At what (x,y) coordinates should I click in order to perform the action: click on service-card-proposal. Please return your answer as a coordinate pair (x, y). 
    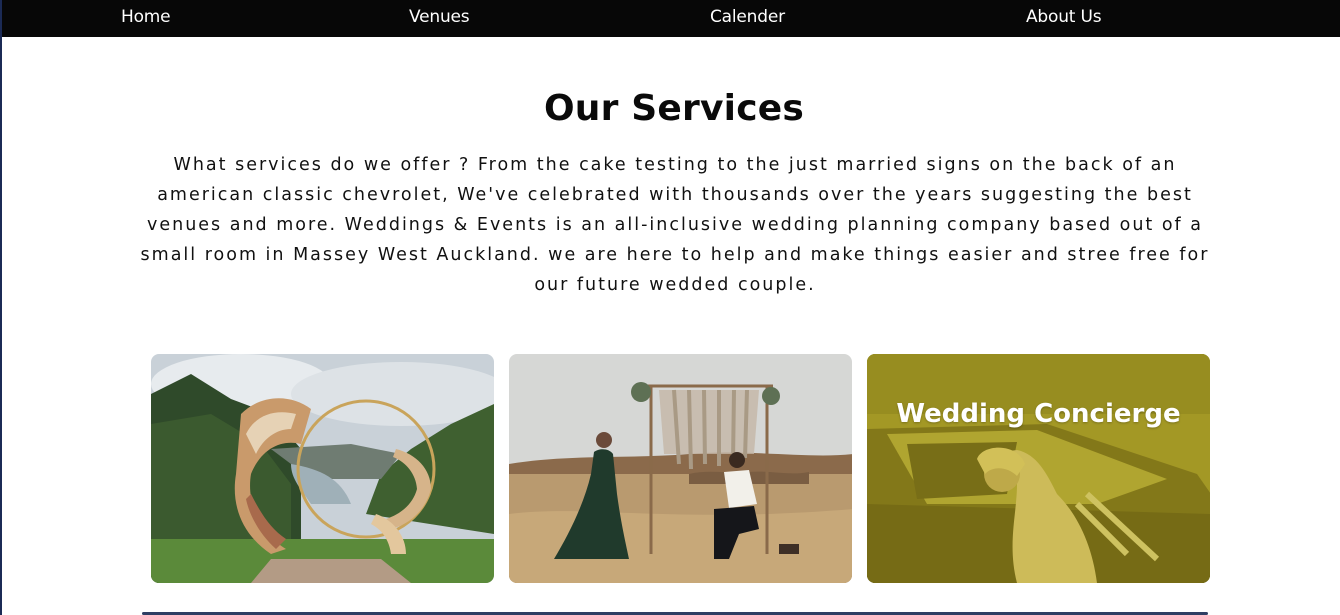
    Looking at the image, I should click on (680, 468).